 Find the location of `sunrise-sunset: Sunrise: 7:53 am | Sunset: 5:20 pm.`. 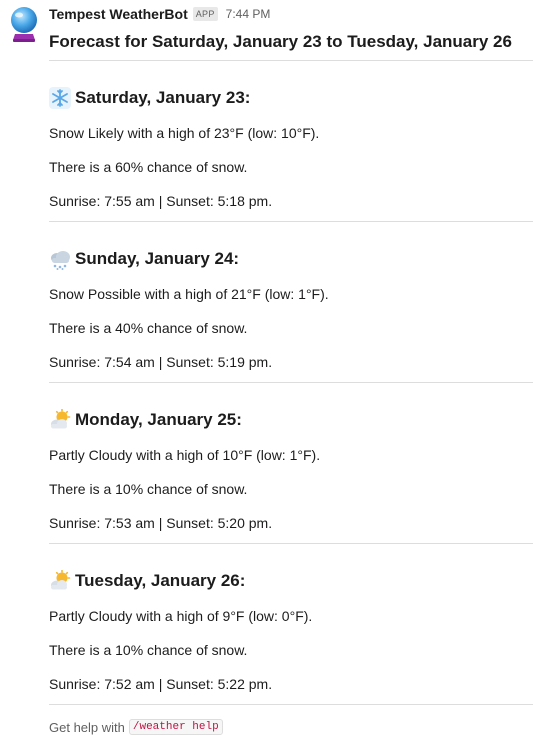

sunrise-sunset: Sunrise: 7:53 am | Sunset: 5:20 pm. is located at coordinates (161, 523).